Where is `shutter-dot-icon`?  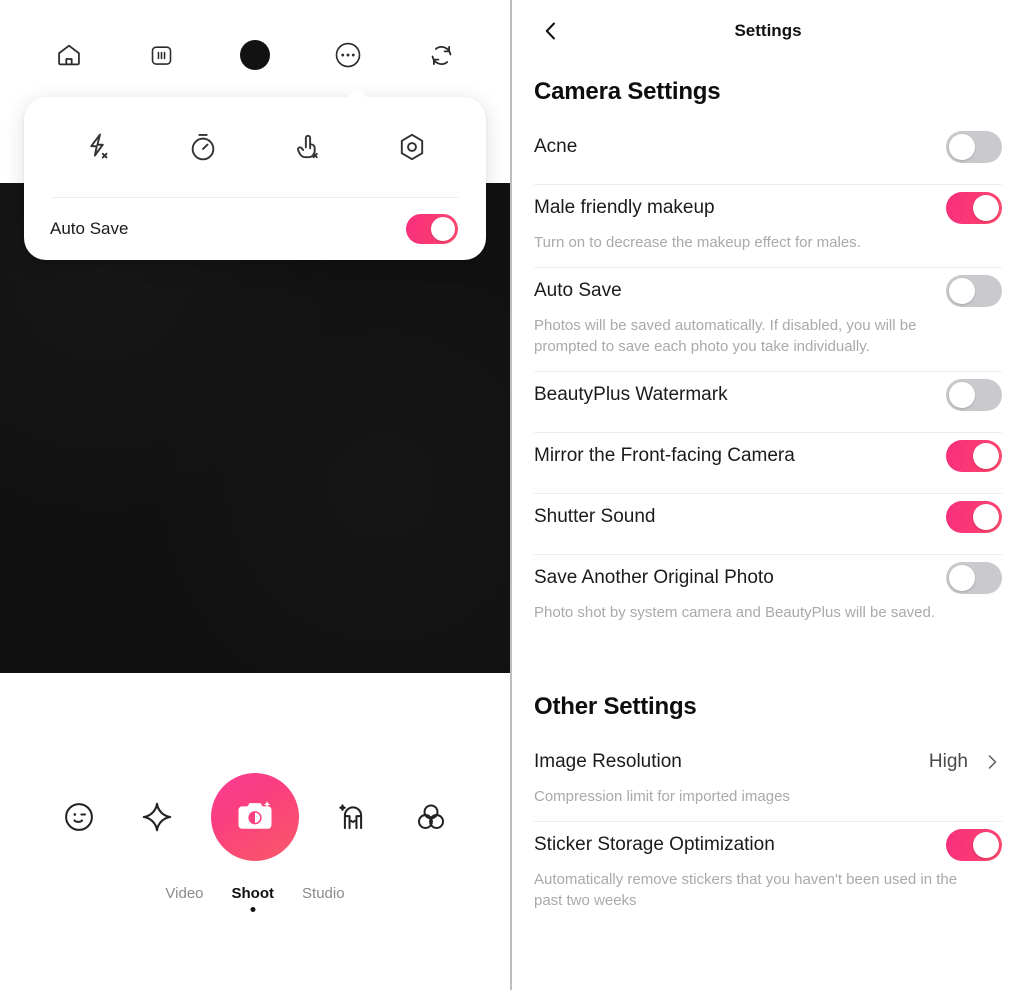
shutter-dot-icon is located at coordinates (255, 55).